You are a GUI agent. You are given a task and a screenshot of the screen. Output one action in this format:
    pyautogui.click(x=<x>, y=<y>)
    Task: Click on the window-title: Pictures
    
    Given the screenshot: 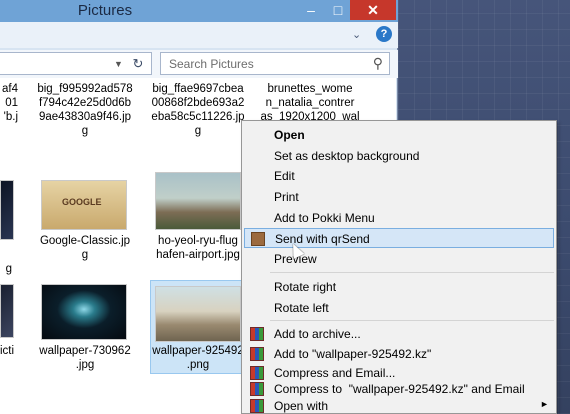 What is the action you would take?
    pyautogui.click(x=105, y=10)
    